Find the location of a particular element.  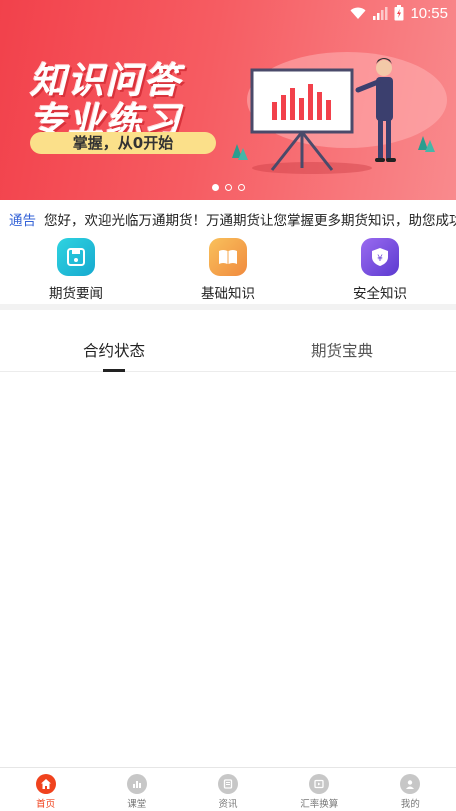

presentation-illustration is located at coordinates (339, 113).